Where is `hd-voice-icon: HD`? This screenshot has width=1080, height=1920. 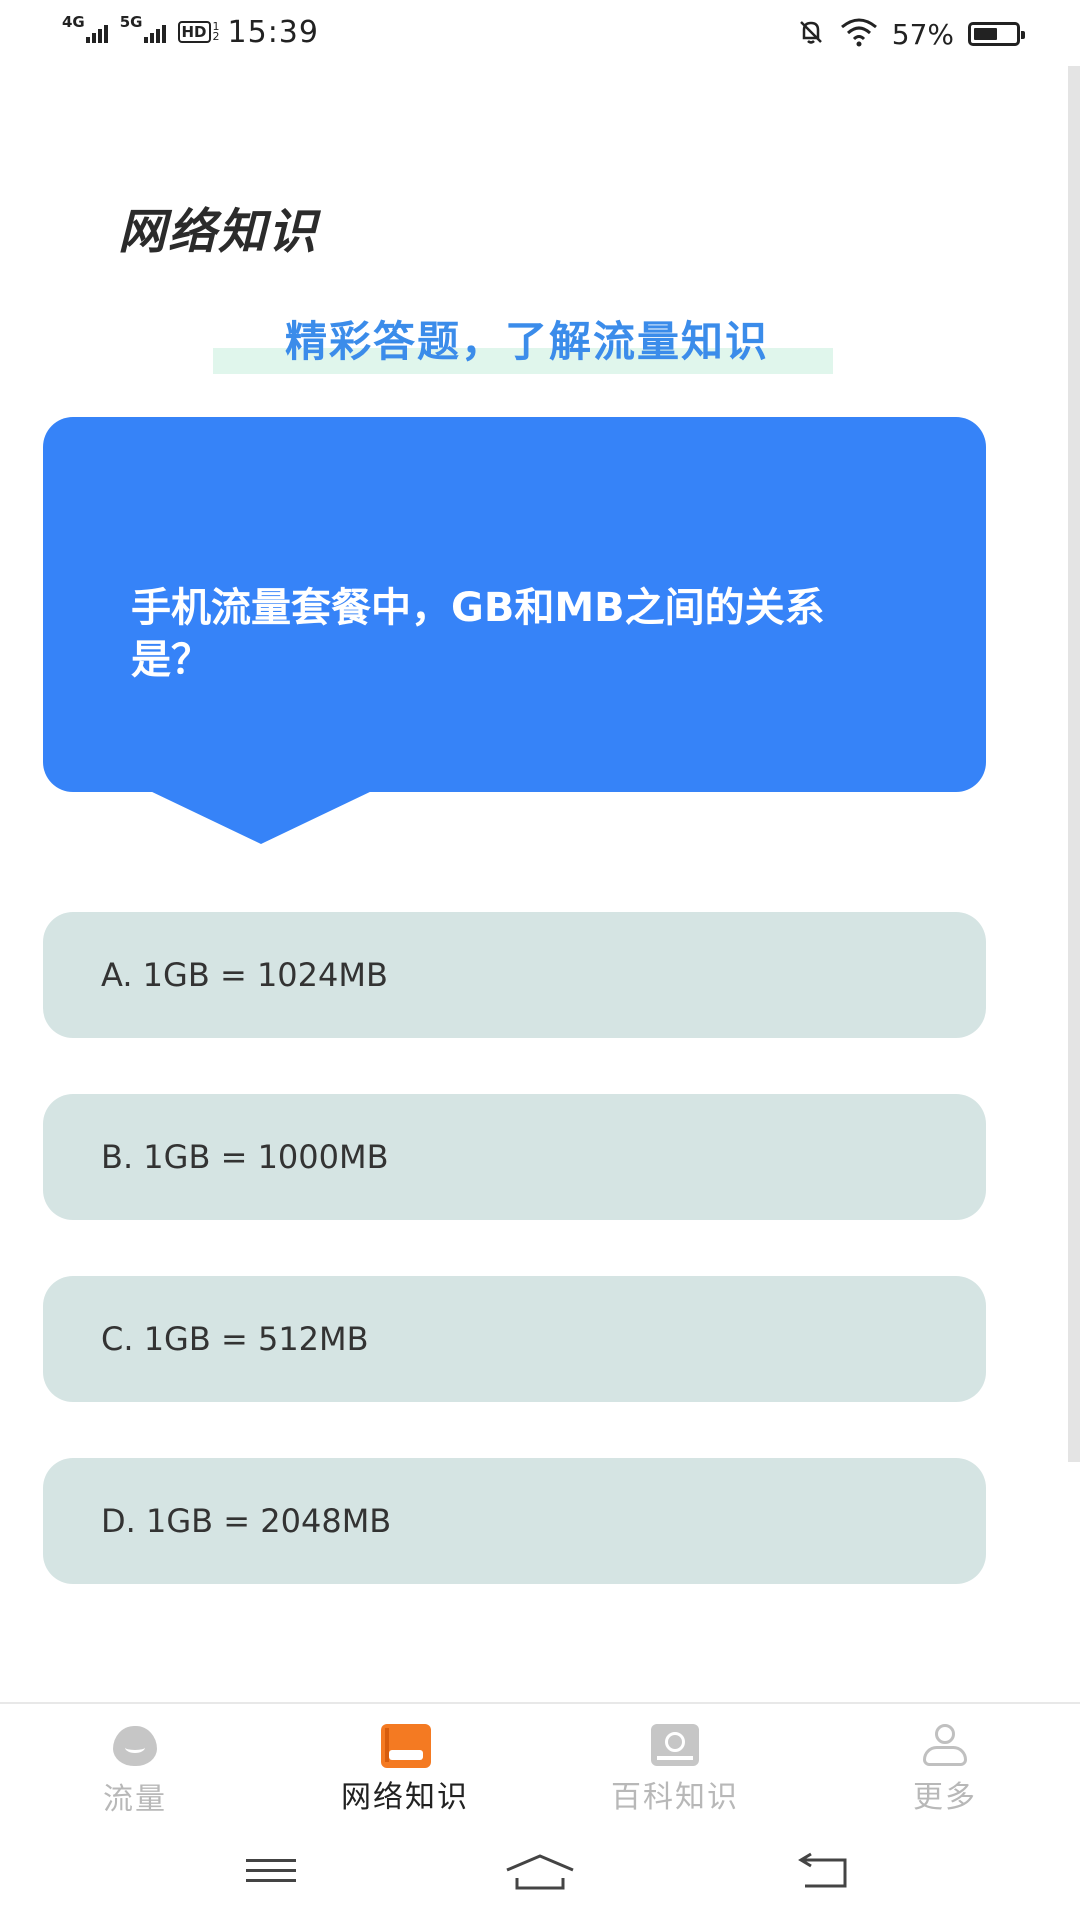
hd-voice-icon: HD is located at coordinates (194, 32).